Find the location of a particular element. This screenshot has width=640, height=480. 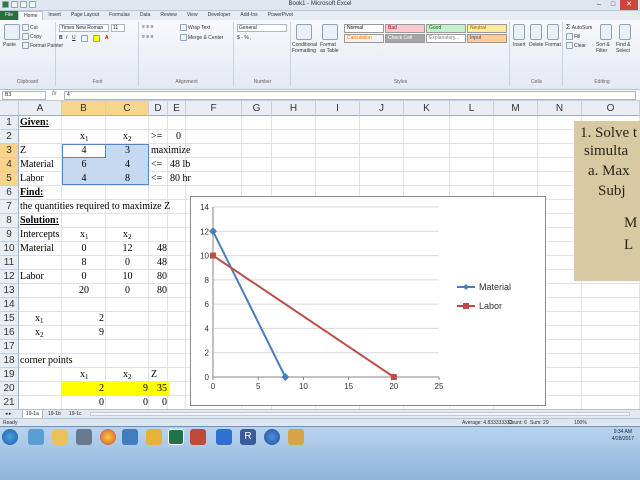

horizontal-scrollbar is located at coordinates (360, 414).